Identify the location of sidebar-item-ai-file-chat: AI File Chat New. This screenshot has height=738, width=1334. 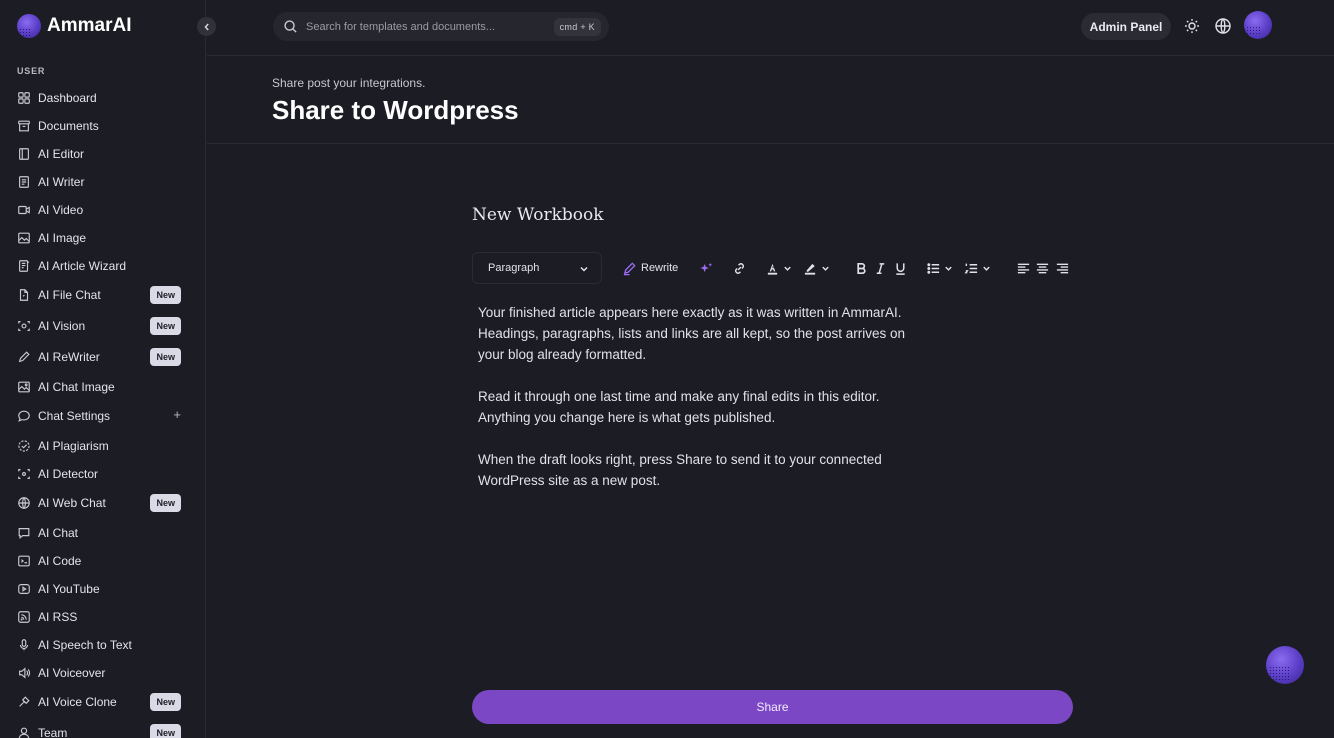
(102, 295).